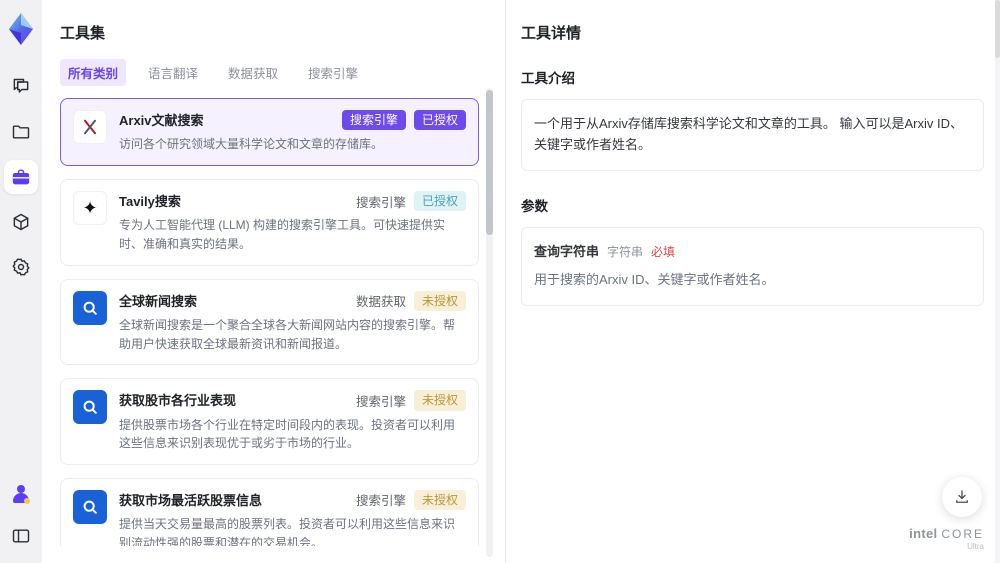  What do you see at coordinates (625, 251) in the screenshot?
I see `param-type: 字符串` at bounding box center [625, 251].